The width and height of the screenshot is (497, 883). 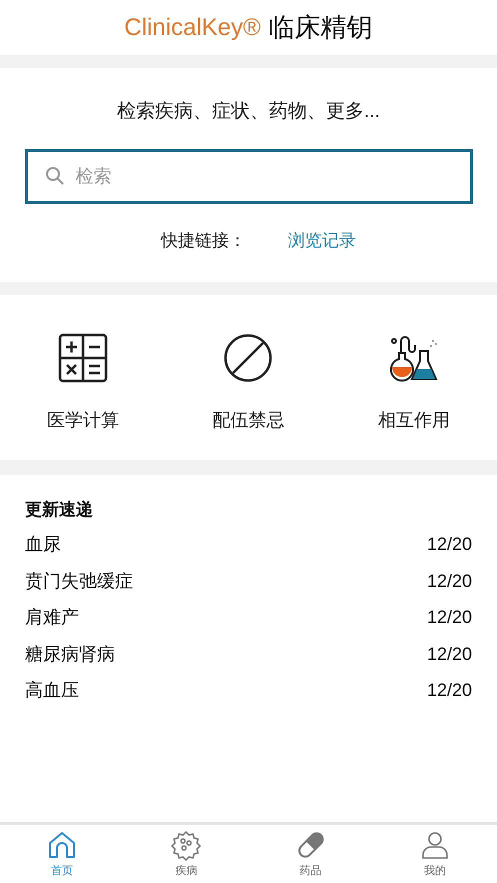 I want to click on update-row: 糖尿病肾病 12/20, so click(x=248, y=654).